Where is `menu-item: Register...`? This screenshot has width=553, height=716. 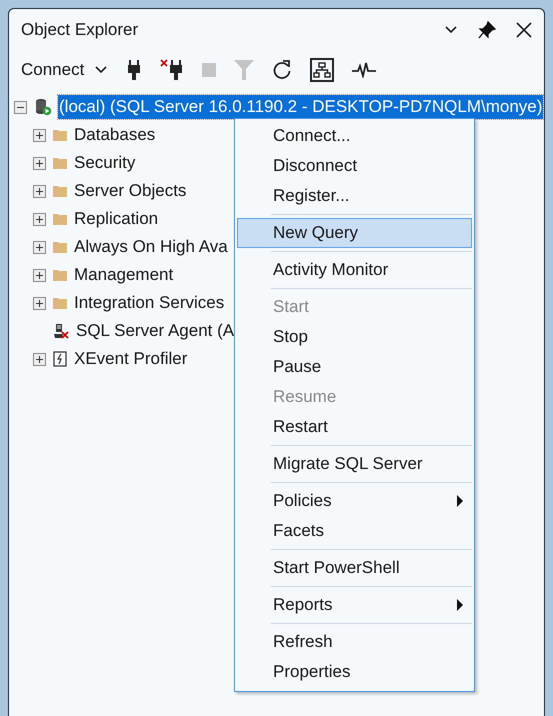
menu-item: Register... is located at coordinates (354, 196).